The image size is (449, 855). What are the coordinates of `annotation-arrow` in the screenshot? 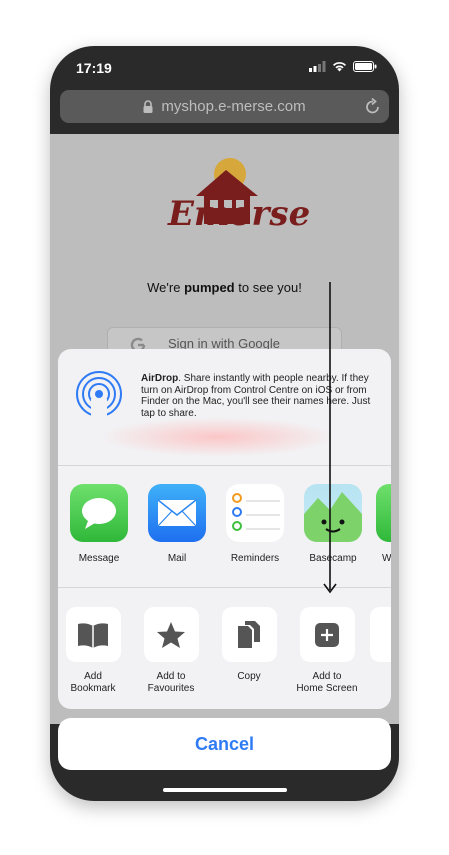 It's located at (330, 438).